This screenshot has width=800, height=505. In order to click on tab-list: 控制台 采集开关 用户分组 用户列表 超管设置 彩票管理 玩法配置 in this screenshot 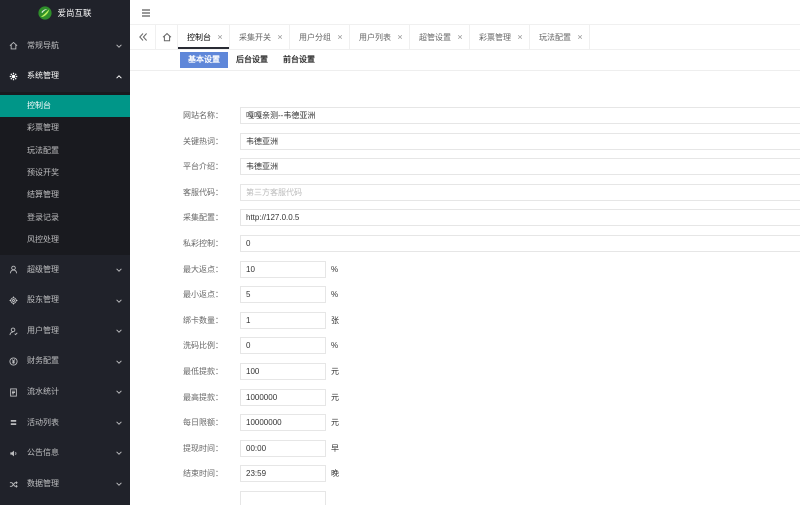, I will do `click(384, 37)`.